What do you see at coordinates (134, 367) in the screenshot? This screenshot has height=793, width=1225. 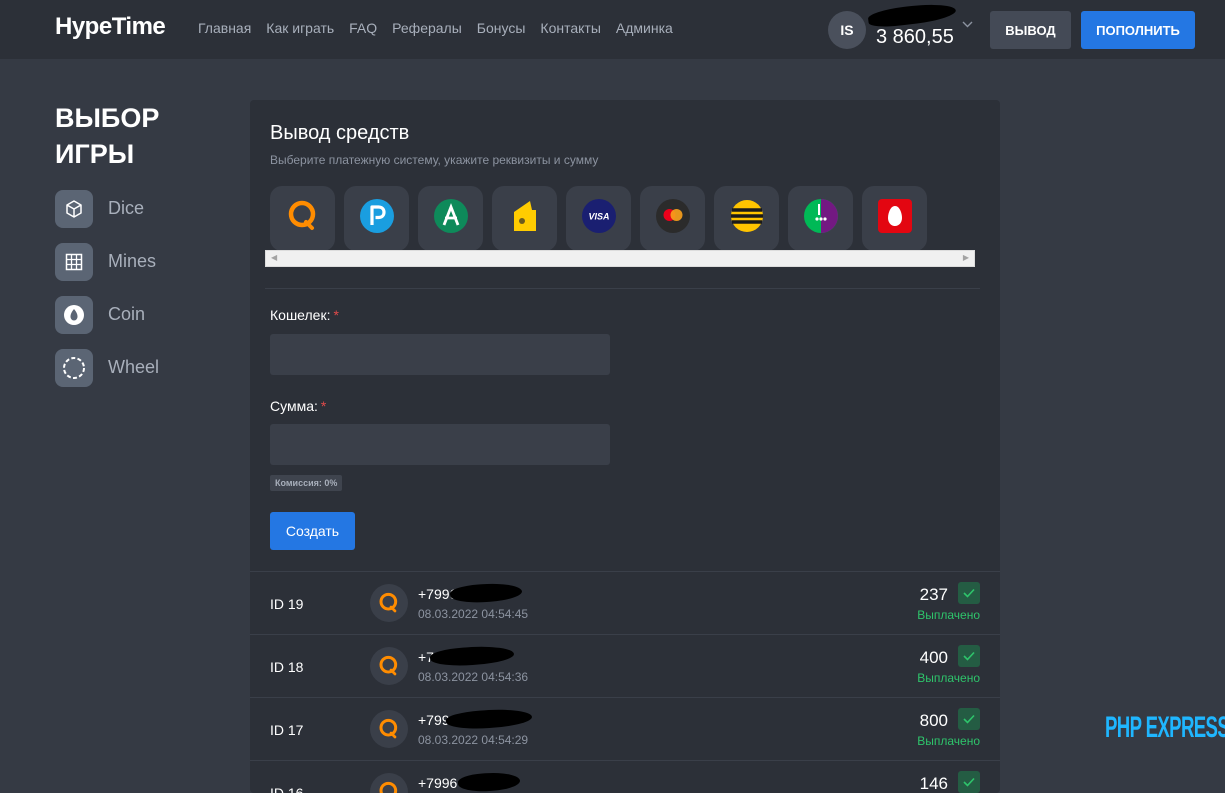 I see `sidebar-item-label: Wheel` at bounding box center [134, 367].